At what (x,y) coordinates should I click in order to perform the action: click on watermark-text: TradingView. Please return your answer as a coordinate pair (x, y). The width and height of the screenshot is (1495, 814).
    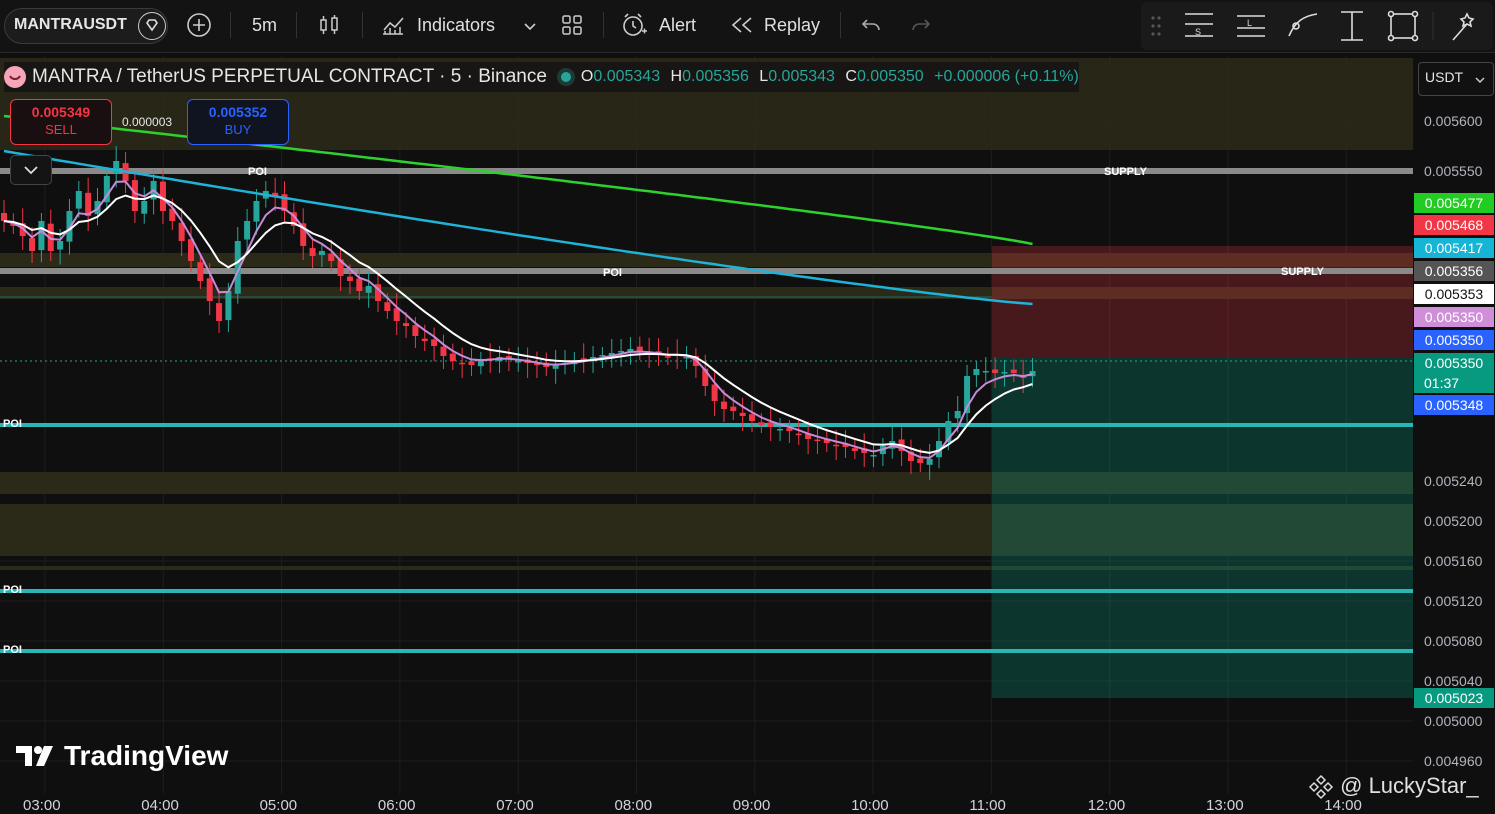
    Looking at the image, I should click on (146, 755).